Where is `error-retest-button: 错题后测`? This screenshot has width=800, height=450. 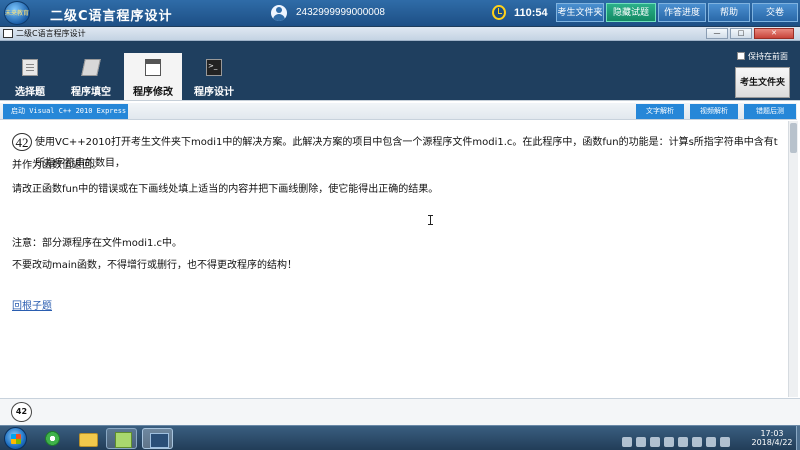 error-retest-button: 错题后测 is located at coordinates (770, 111).